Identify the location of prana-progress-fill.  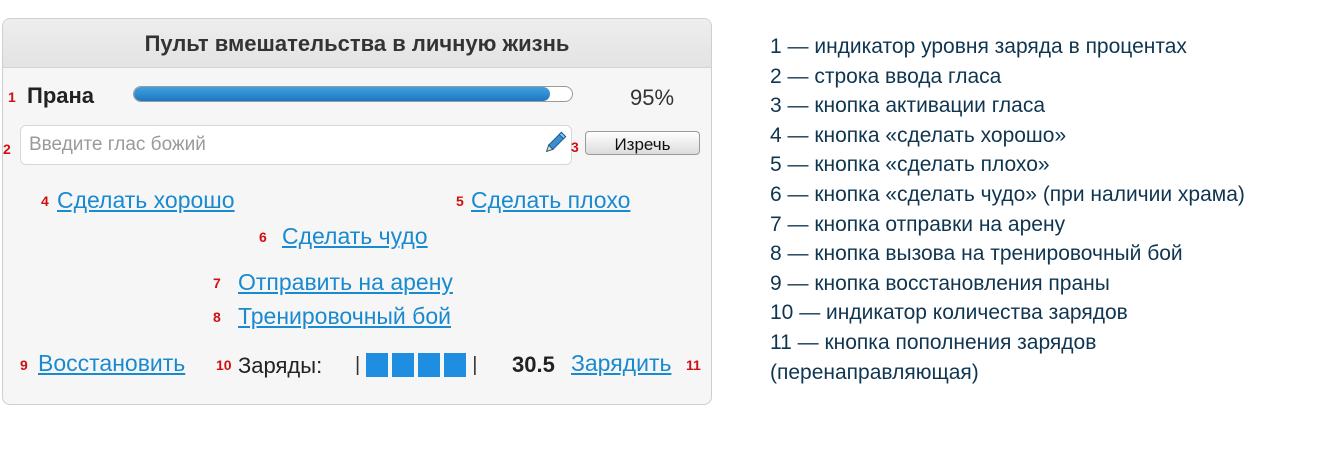
(342, 94).